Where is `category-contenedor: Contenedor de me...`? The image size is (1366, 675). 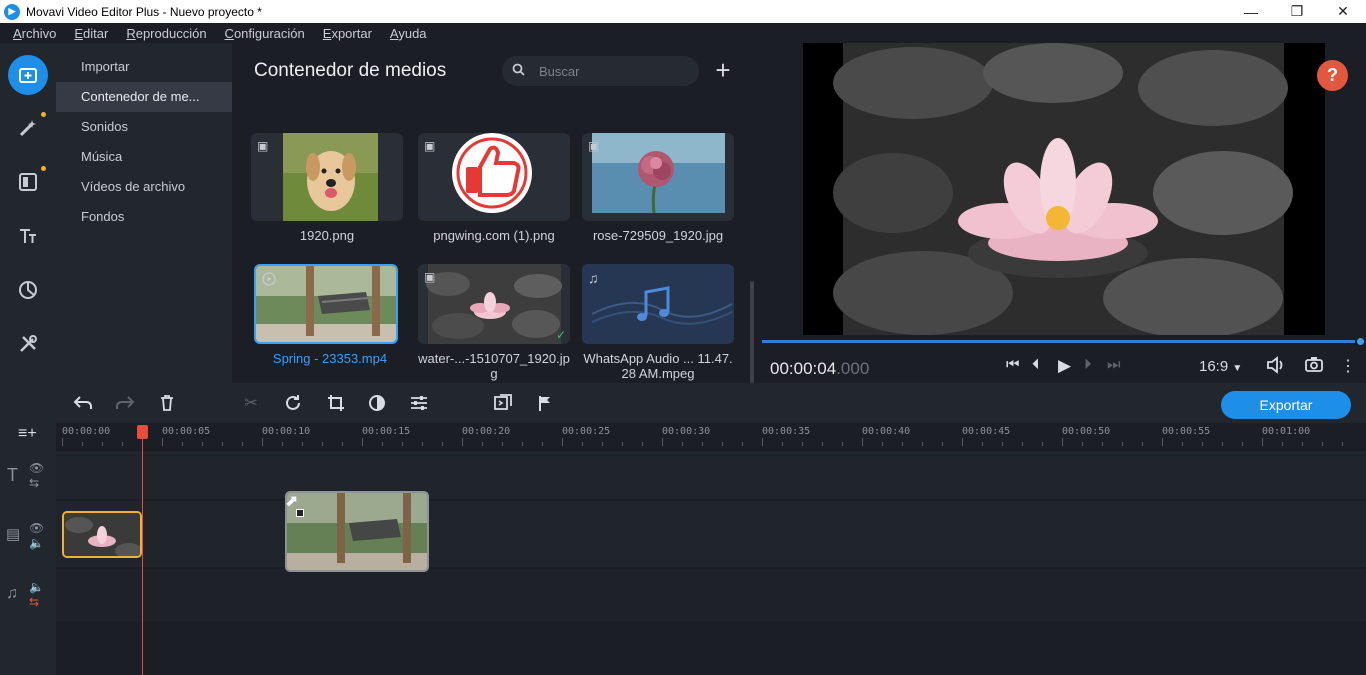 category-contenedor: Contenedor de me... is located at coordinates (144, 97).